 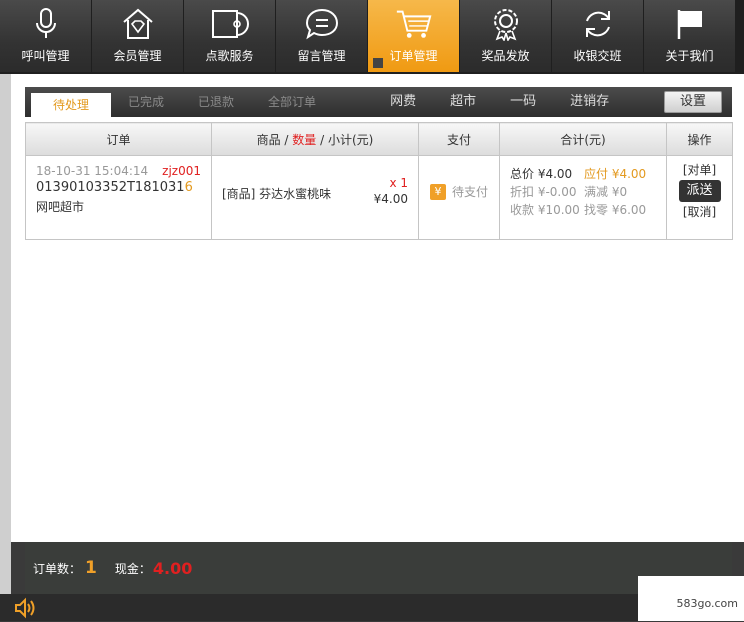 What do you see at coordinates (606, 192) in the screenshot?
I see `full-reduction: 满减 ¥0` at bounding box center [606, 192].